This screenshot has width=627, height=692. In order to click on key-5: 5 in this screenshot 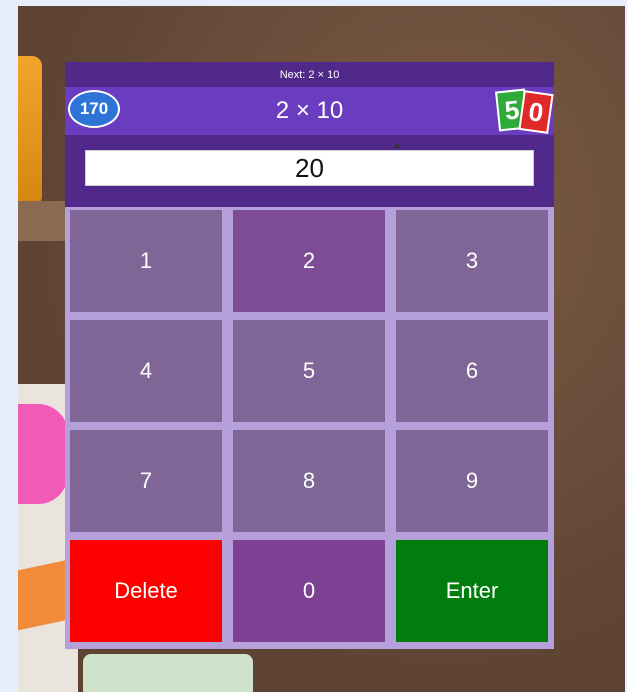, I will do `click(309, 371)`.